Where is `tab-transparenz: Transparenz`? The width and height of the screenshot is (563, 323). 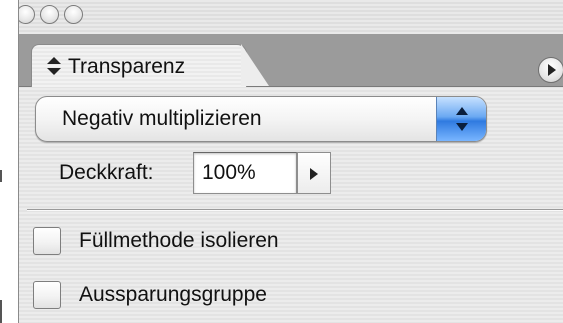
tab-transparenz: Transparenz is located at coordinates (139, 65).